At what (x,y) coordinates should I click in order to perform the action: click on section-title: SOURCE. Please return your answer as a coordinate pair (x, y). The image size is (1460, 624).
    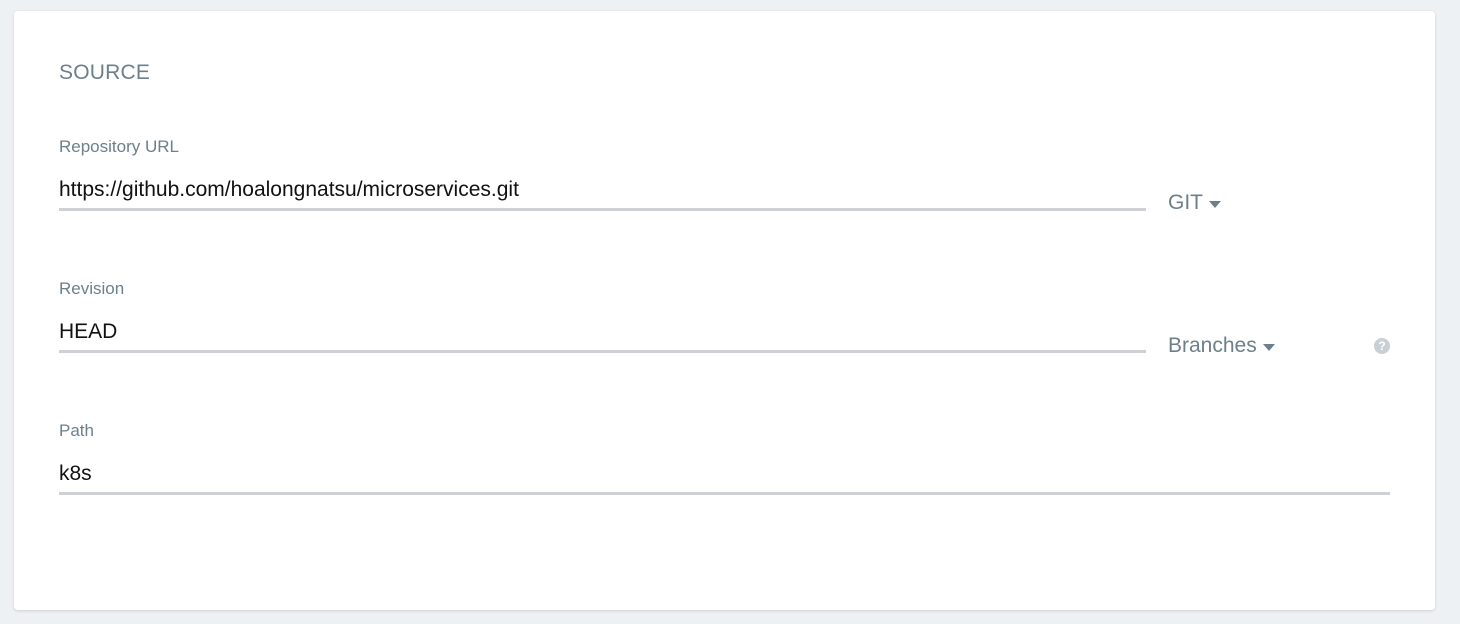
    Looking at the image, I should click on (105, 72).